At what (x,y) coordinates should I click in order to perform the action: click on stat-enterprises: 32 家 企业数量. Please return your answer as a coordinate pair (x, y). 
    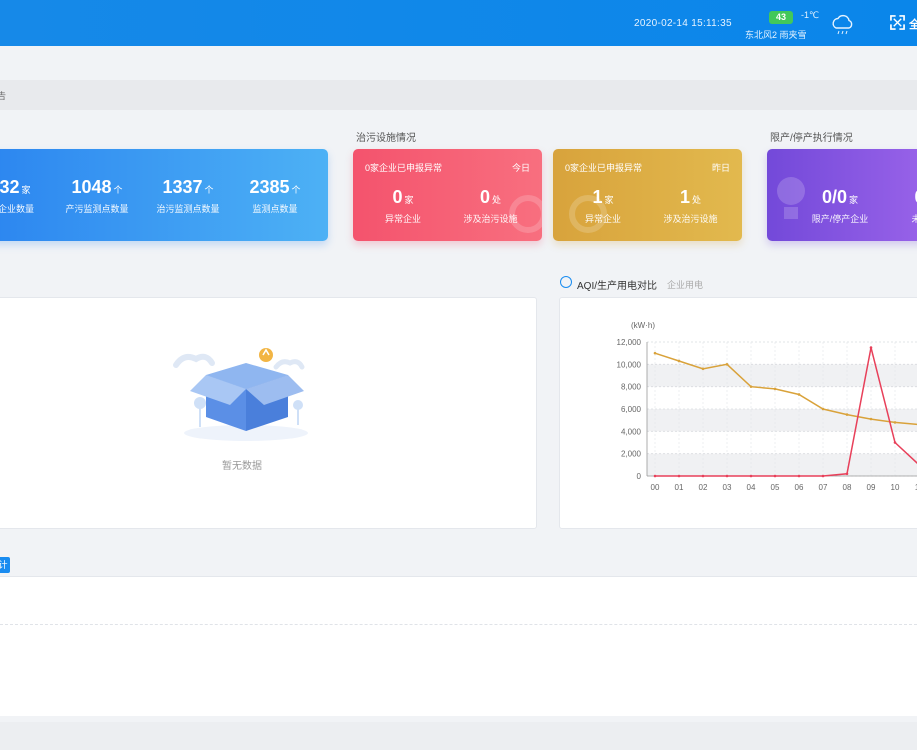
    Looking at the image, I should click on (17, 195).